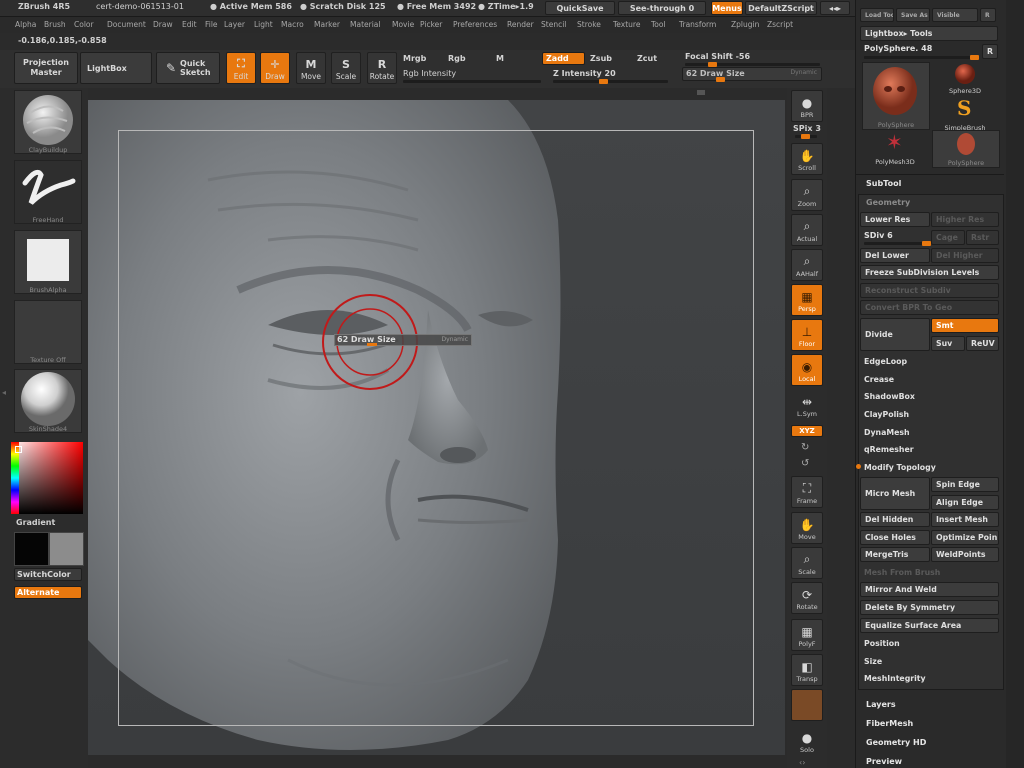 Image resolution: width=1024 pixels, height=768 pixels. What do you see at coordinates (982, 343) in the screenshot?
I see `reuv-button: ReUV` at bounding box center [982, 343].